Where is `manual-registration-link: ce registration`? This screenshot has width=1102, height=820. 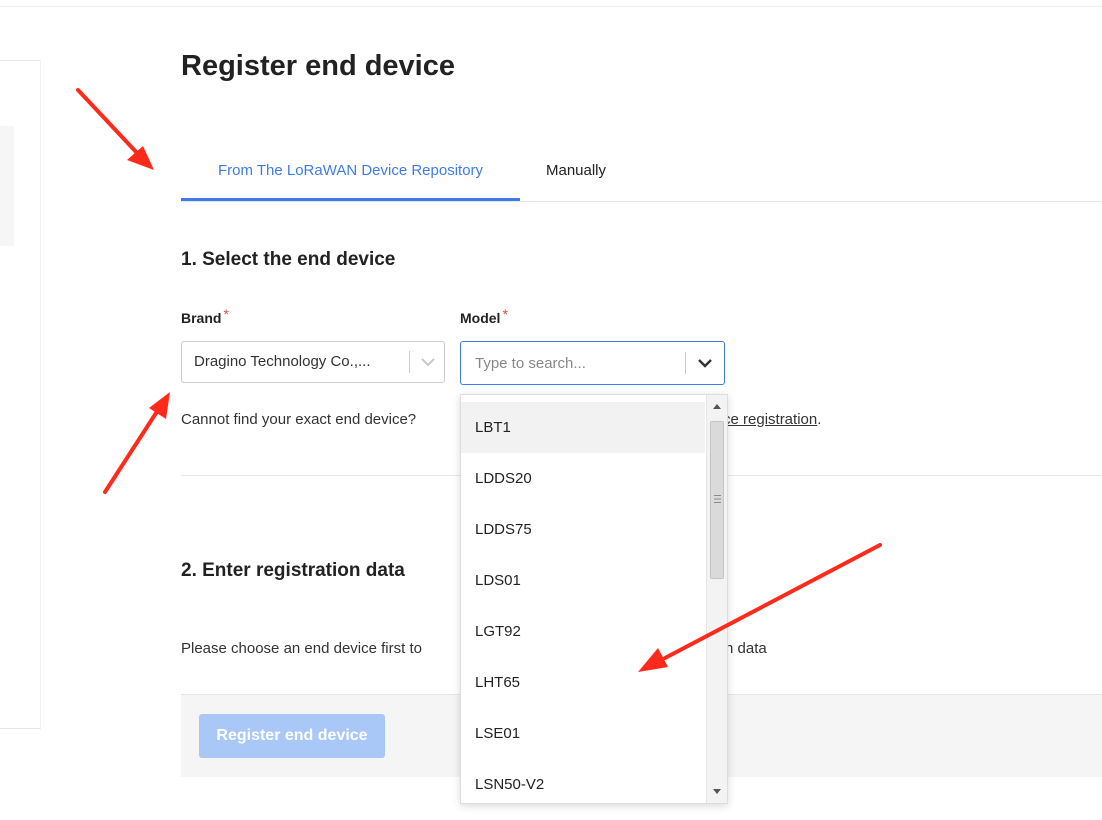 manual-registration-link: ce registration is located at coordinates (770, 419).